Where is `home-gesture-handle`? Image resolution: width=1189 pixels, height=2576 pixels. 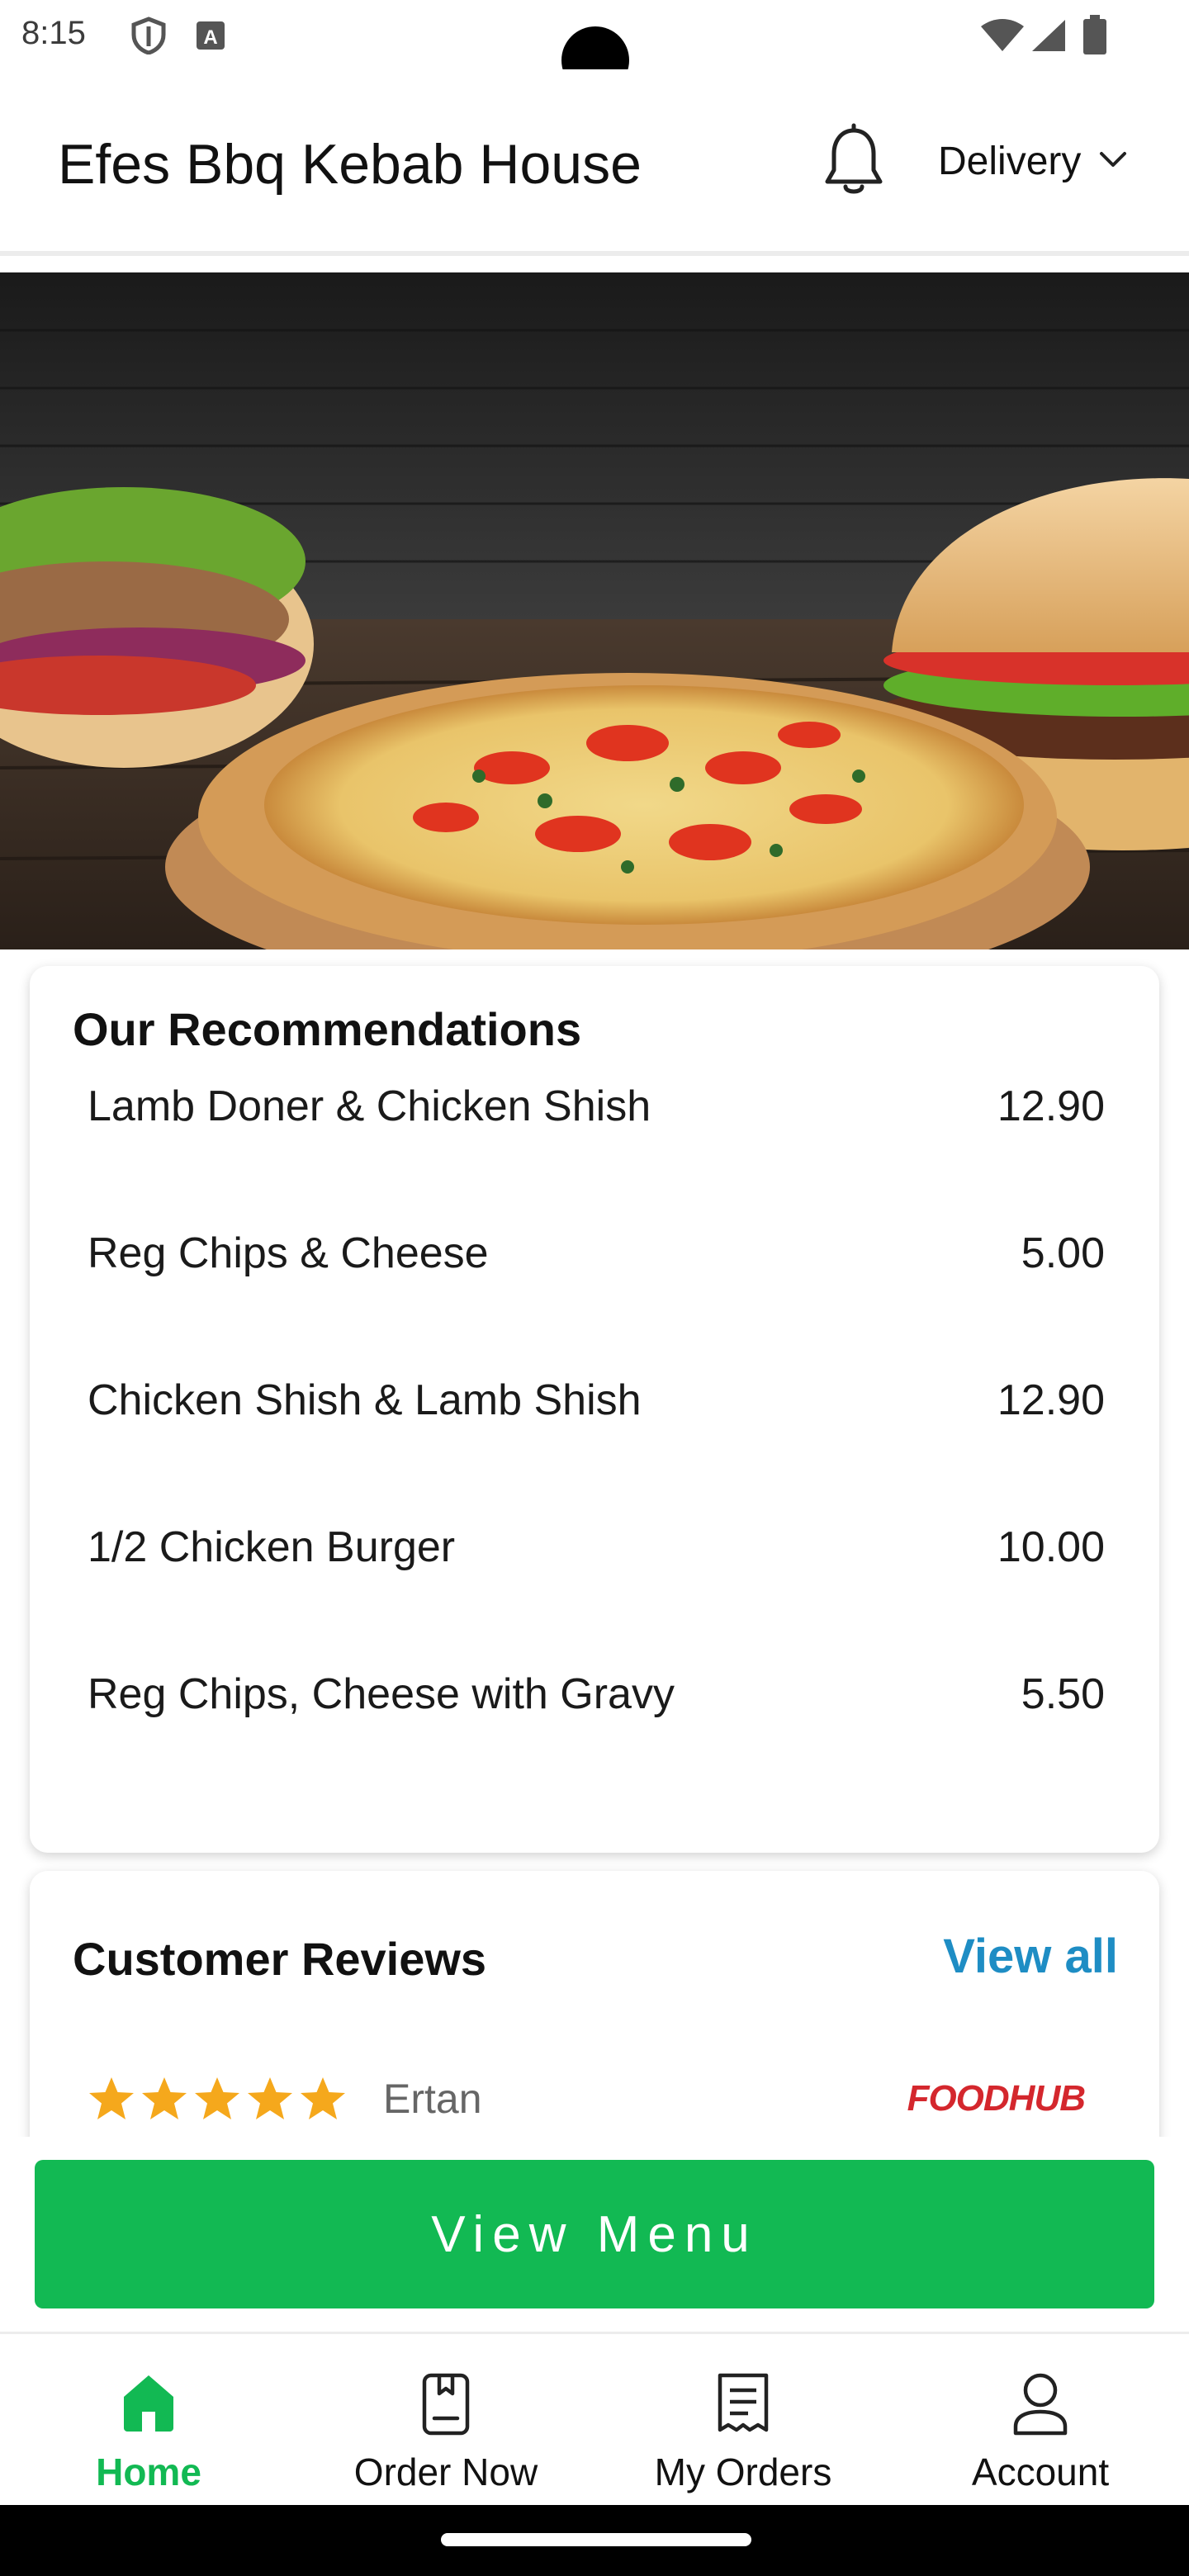
home-gesture-handle is located at coordinates (596, 2539).